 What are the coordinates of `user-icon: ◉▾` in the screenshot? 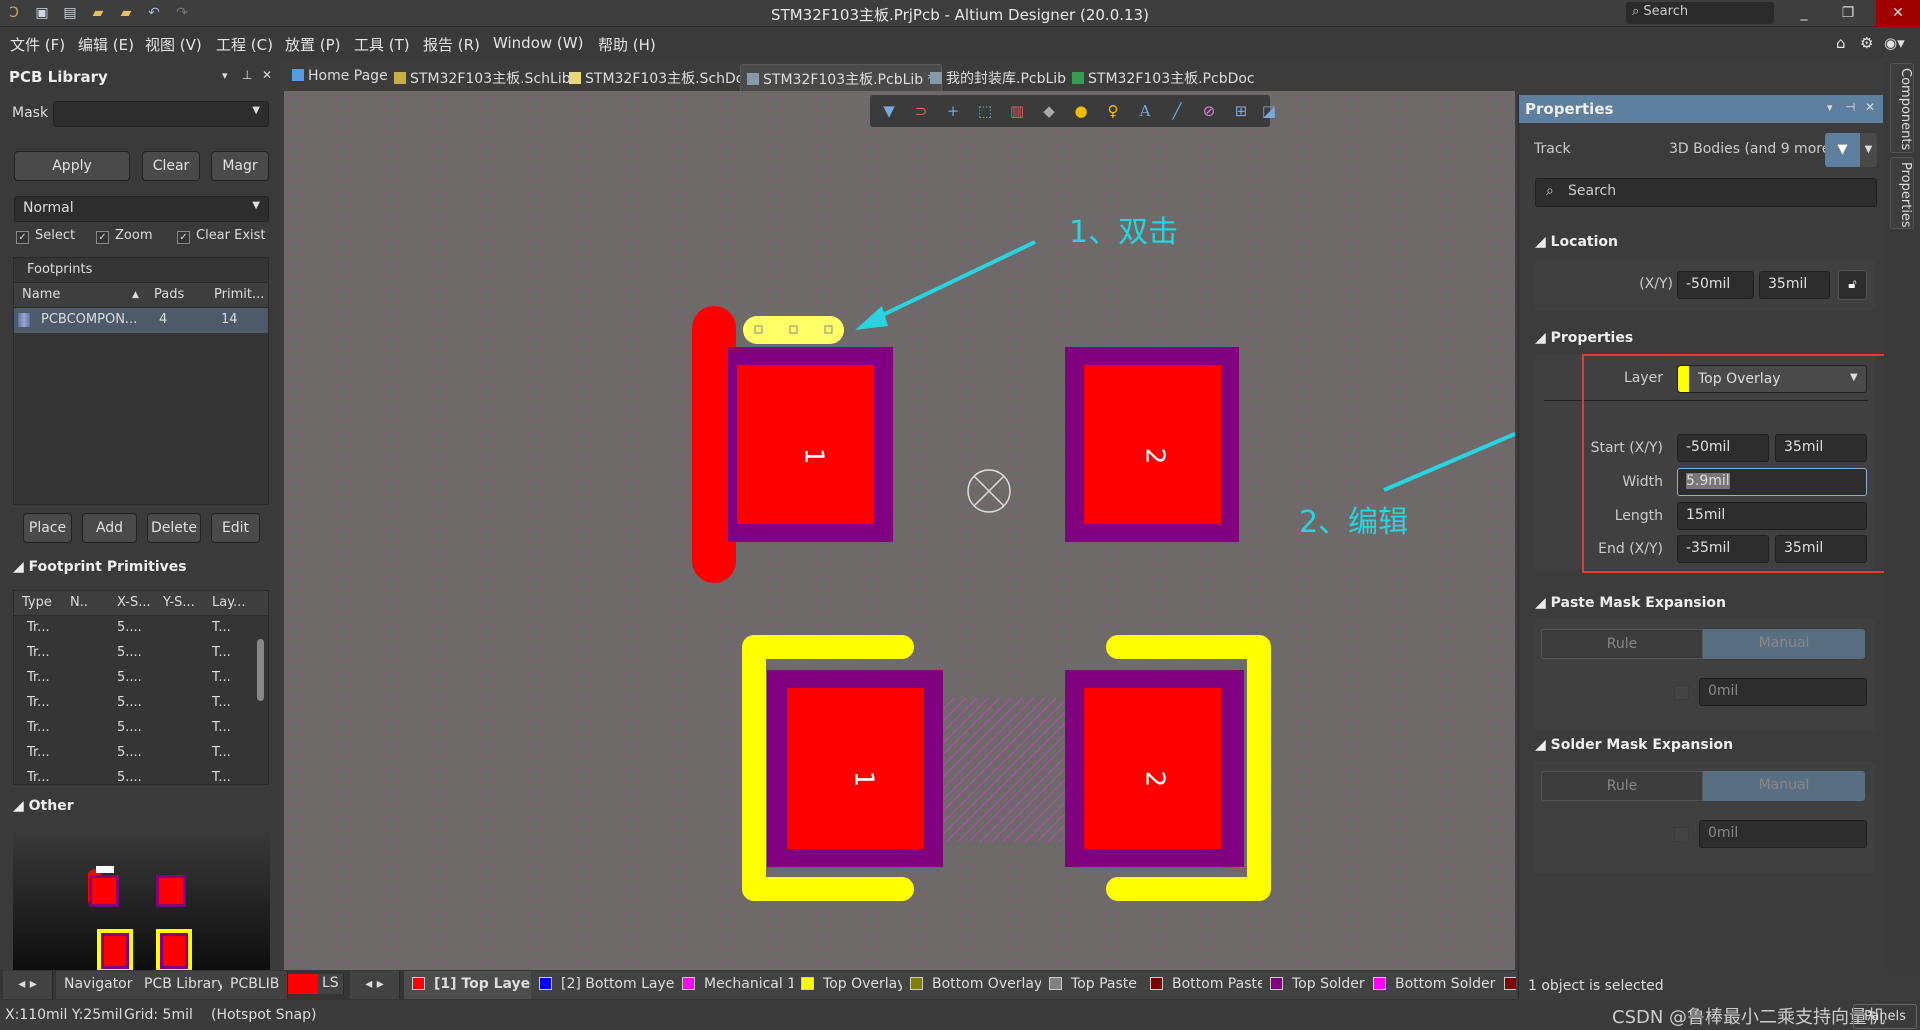 It's located at (1894, 43).